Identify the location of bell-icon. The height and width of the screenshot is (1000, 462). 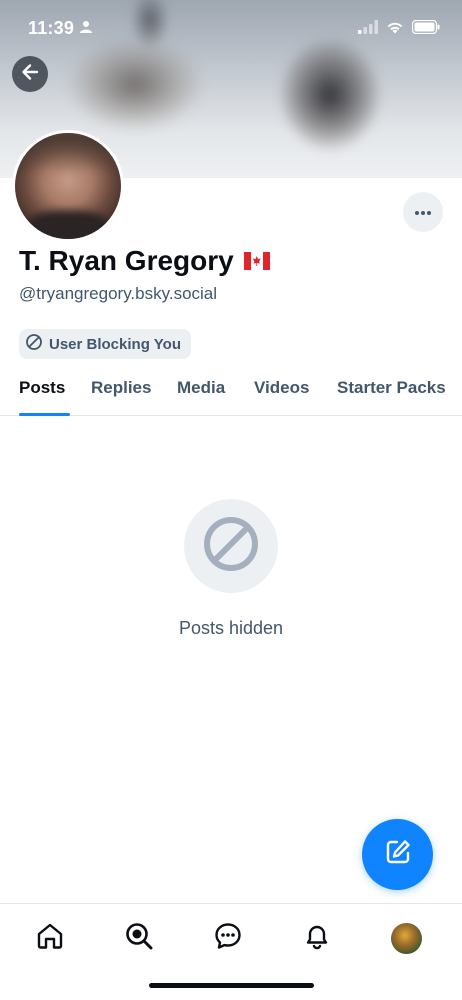
(317, 938).